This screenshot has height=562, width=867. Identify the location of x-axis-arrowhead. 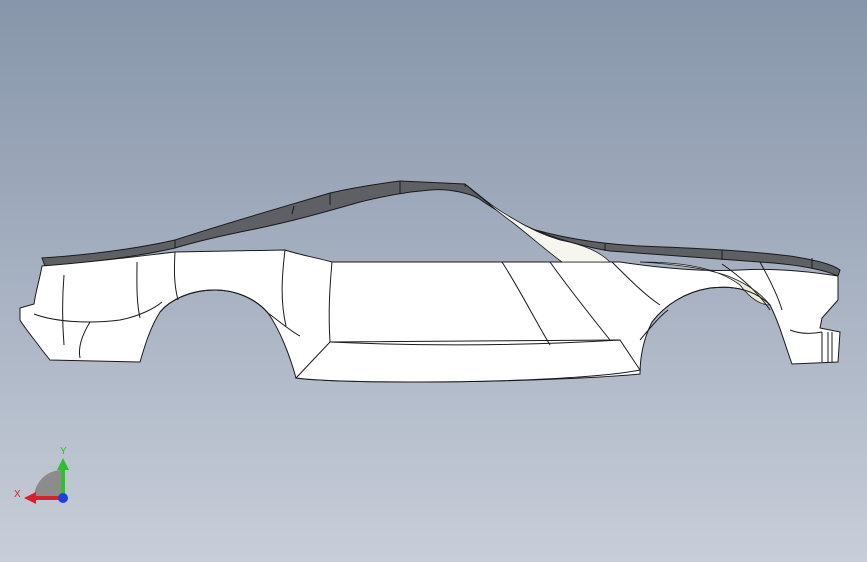
(30, 498).